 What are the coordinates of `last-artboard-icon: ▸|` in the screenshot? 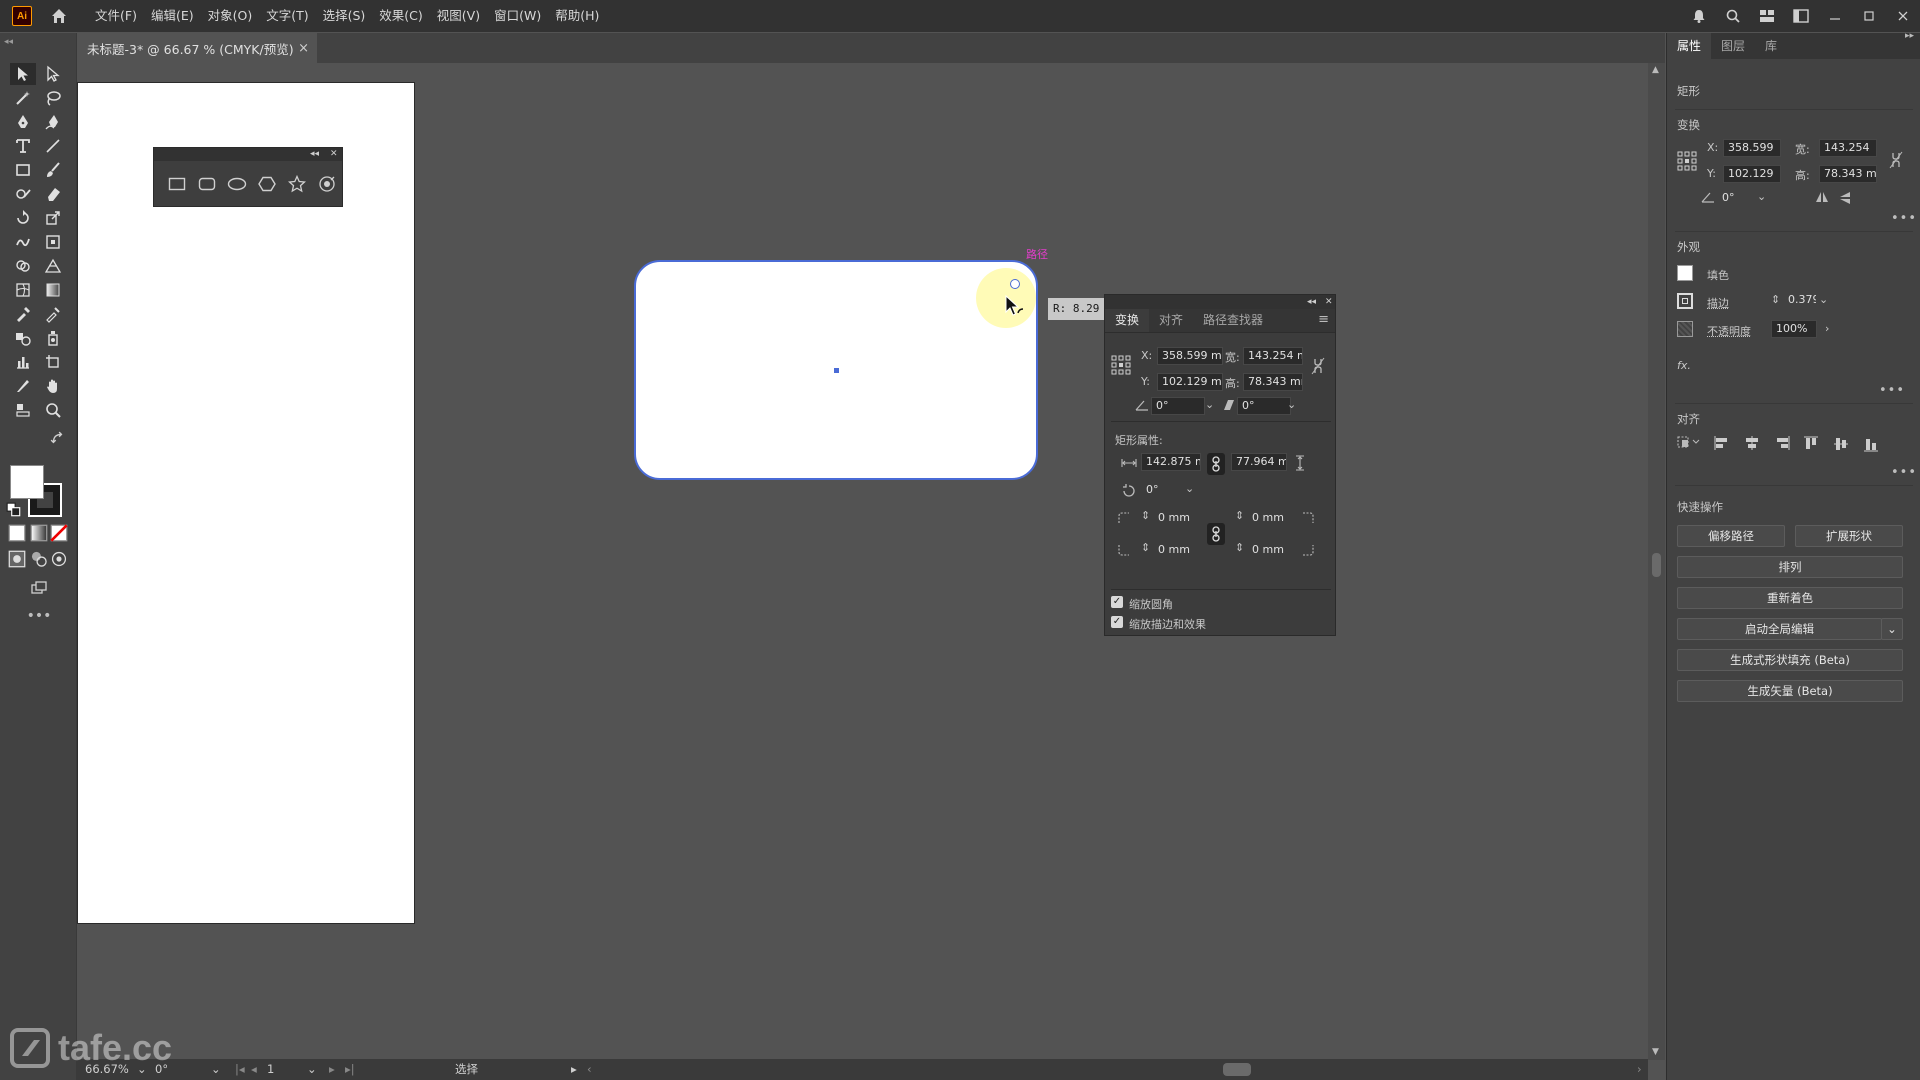 It's located at (348, 1069).